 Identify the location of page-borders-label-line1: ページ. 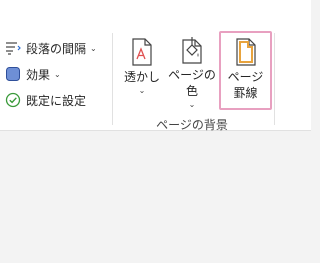
(245, 77).